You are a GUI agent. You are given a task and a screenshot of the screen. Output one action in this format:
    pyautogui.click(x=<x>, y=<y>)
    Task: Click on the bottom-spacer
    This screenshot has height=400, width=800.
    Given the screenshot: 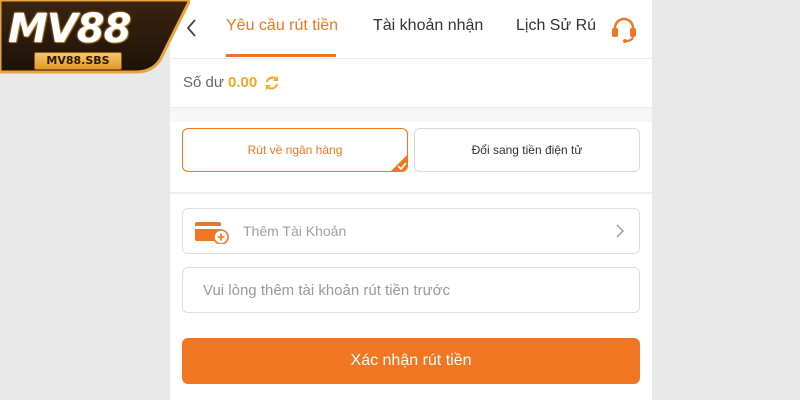 What is the action you would take?
    pyautogui.click(x=411, y=393)
    